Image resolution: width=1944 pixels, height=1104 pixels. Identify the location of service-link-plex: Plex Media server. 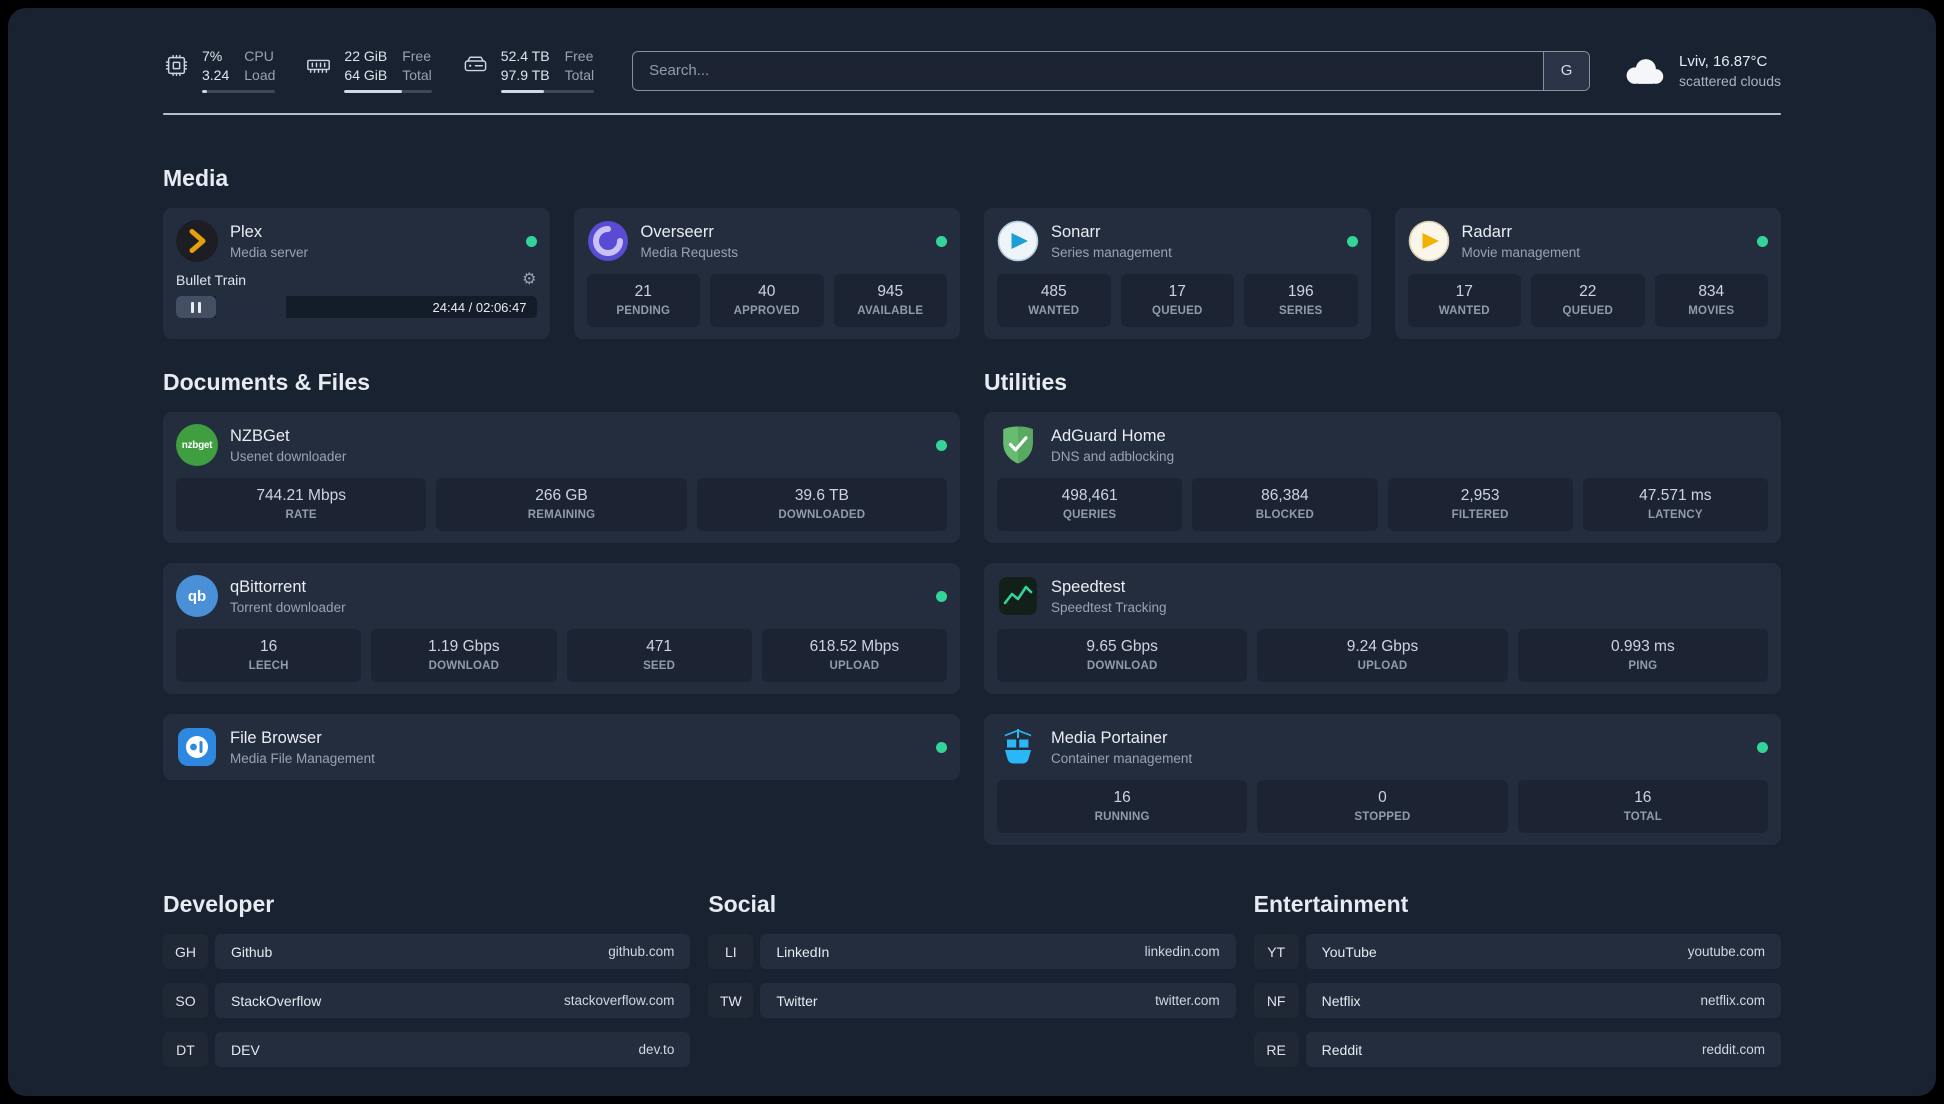
(356, 241).